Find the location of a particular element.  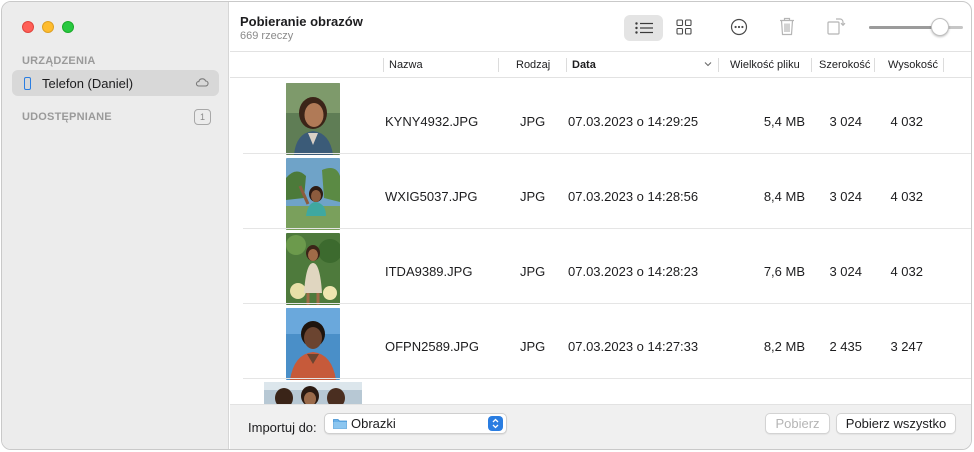

file-size: 5,4 MB is located at coordinates (784, 121).